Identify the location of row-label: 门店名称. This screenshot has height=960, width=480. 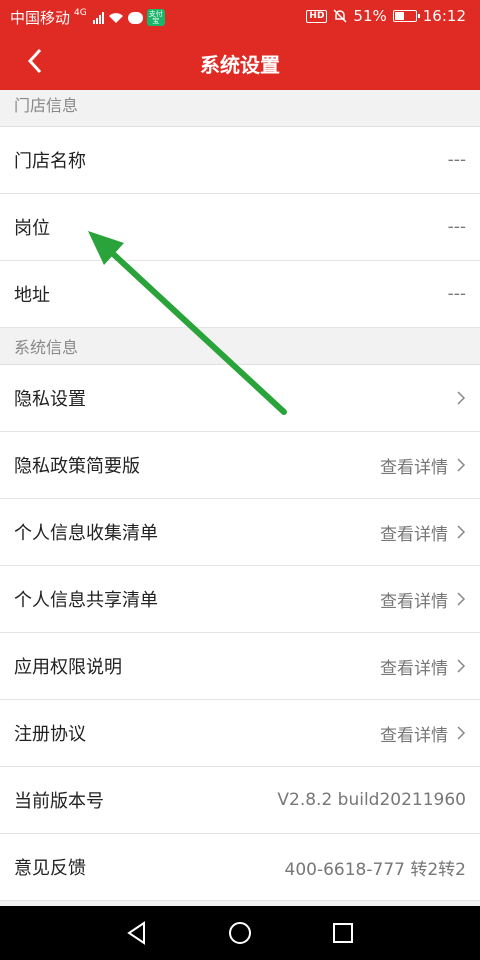
(50, 161).